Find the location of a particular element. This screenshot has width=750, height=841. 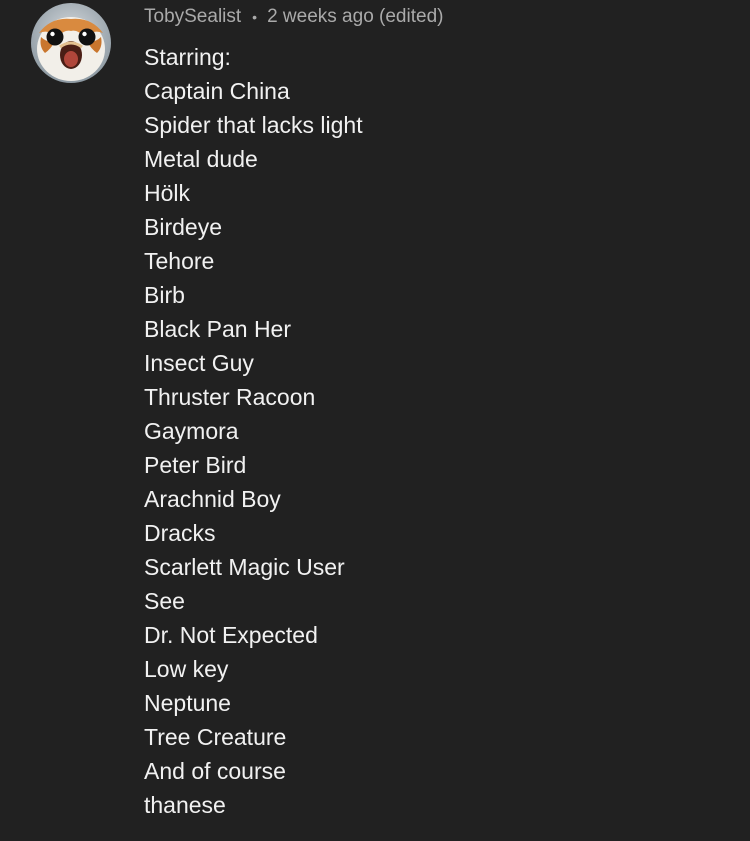

comment-line: Low key is located at coordinates (186, 669).